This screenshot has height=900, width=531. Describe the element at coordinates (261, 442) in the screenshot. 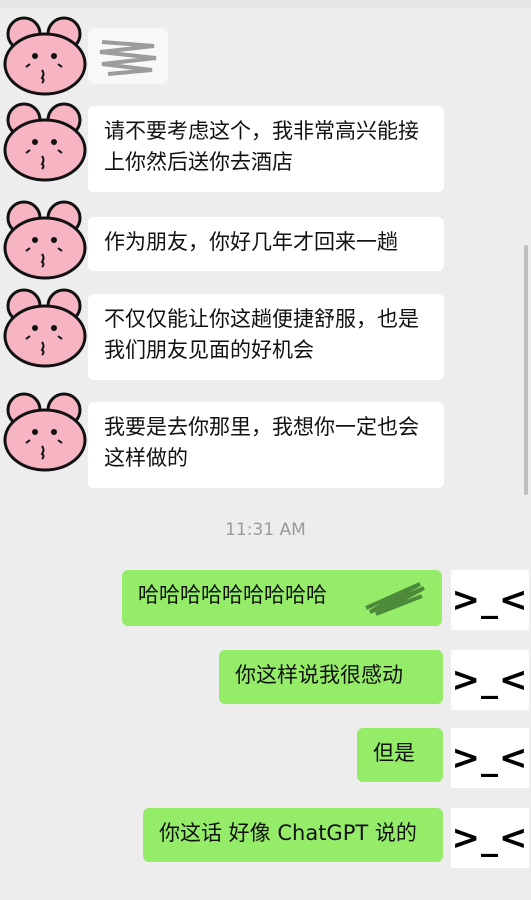

I see `message-text: 我要是去你那里，我想你一定也会这样做的` at that location.